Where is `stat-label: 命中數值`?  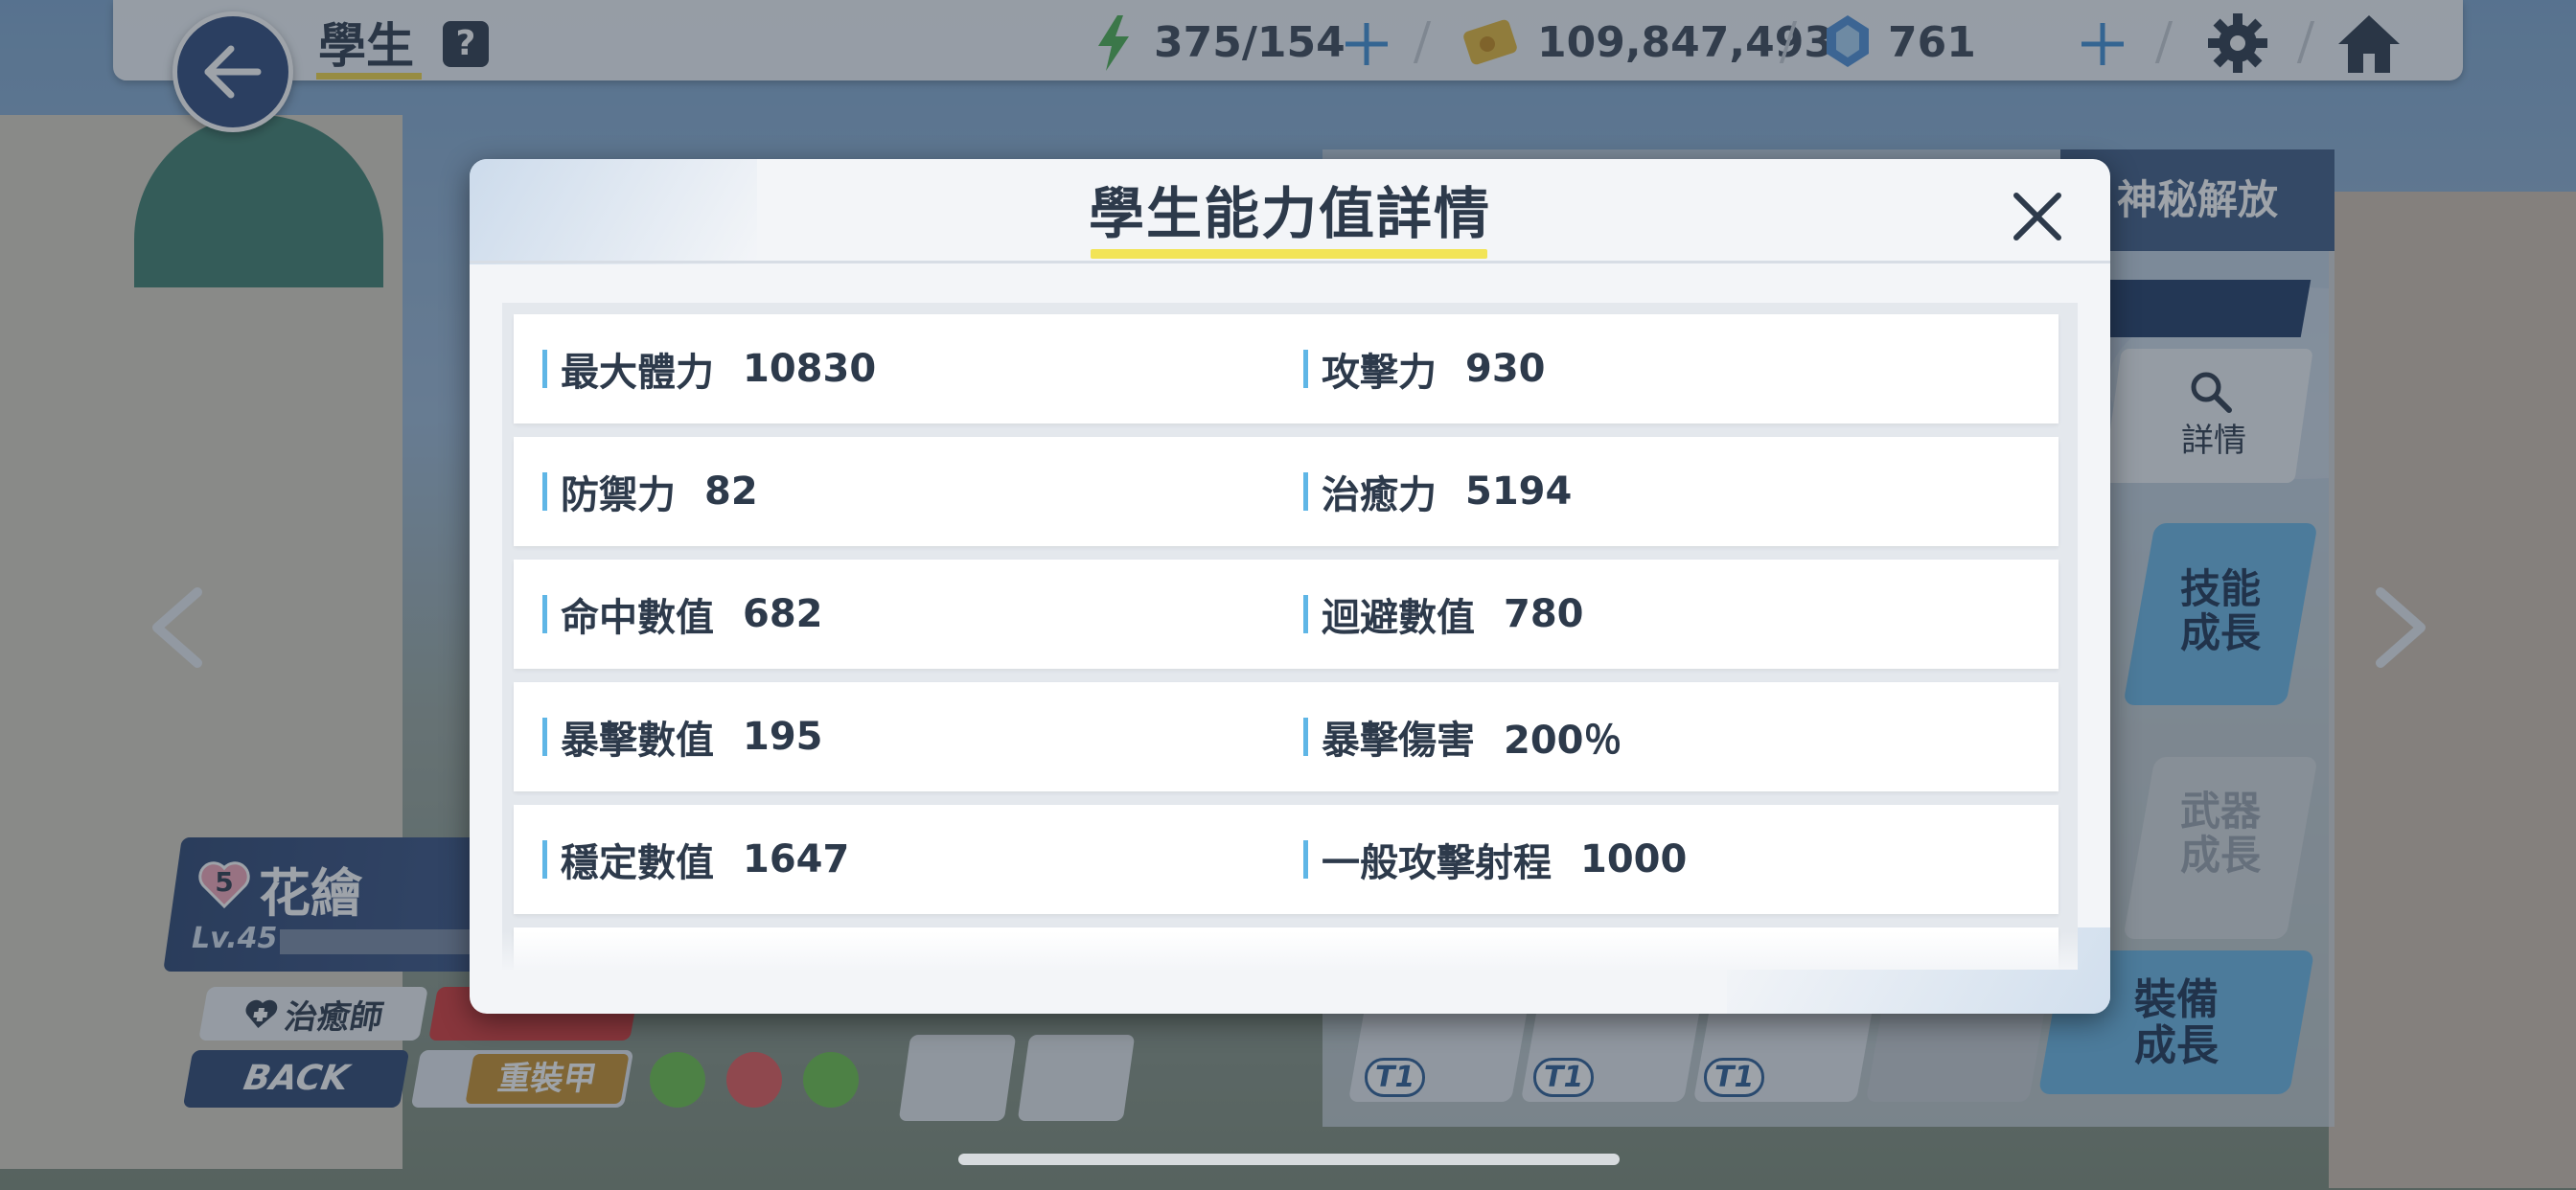 stat-label: 命中數值 is located at coordinates (637, 618).